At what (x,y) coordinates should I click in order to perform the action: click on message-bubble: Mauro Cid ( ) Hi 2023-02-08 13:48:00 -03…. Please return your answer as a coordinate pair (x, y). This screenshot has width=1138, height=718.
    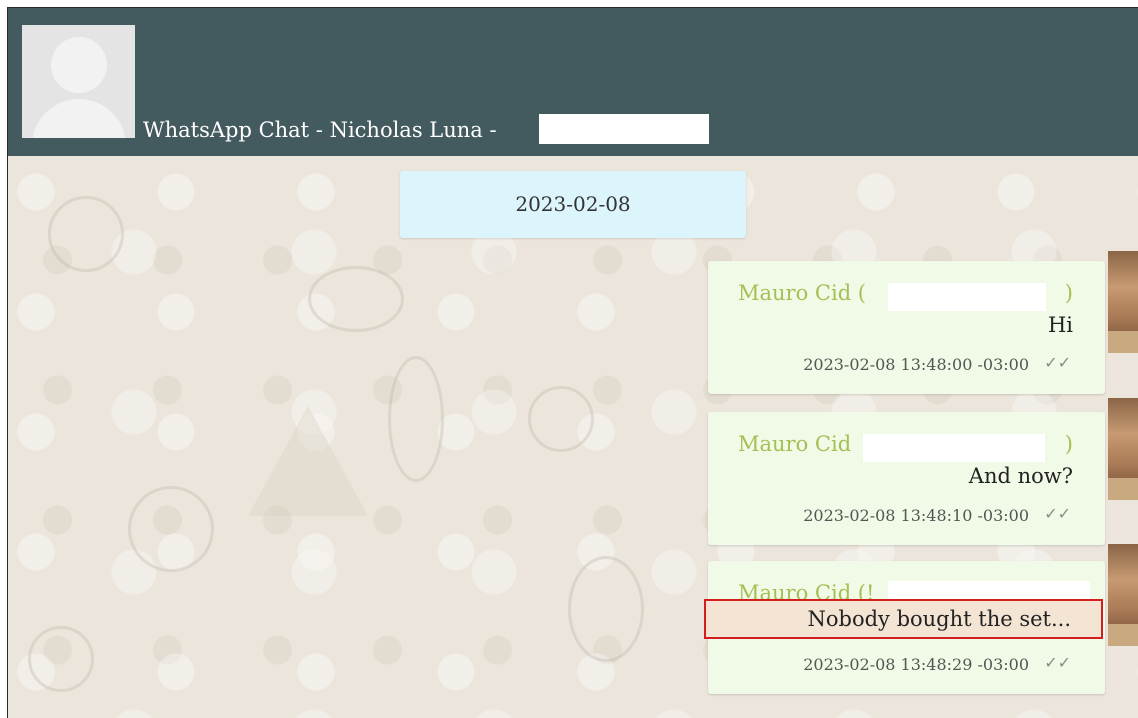
    Looking at the image, I should click on (906, 327).